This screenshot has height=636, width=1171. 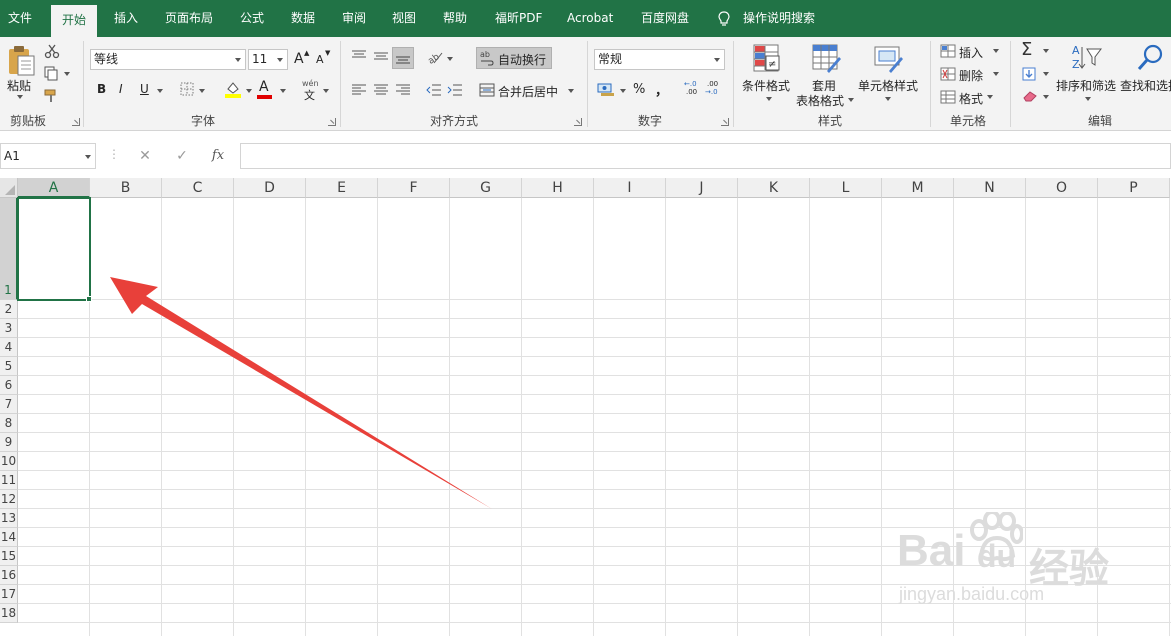 I want to click on autosum-dropdown-arrow, so click(x=1046, y=51).